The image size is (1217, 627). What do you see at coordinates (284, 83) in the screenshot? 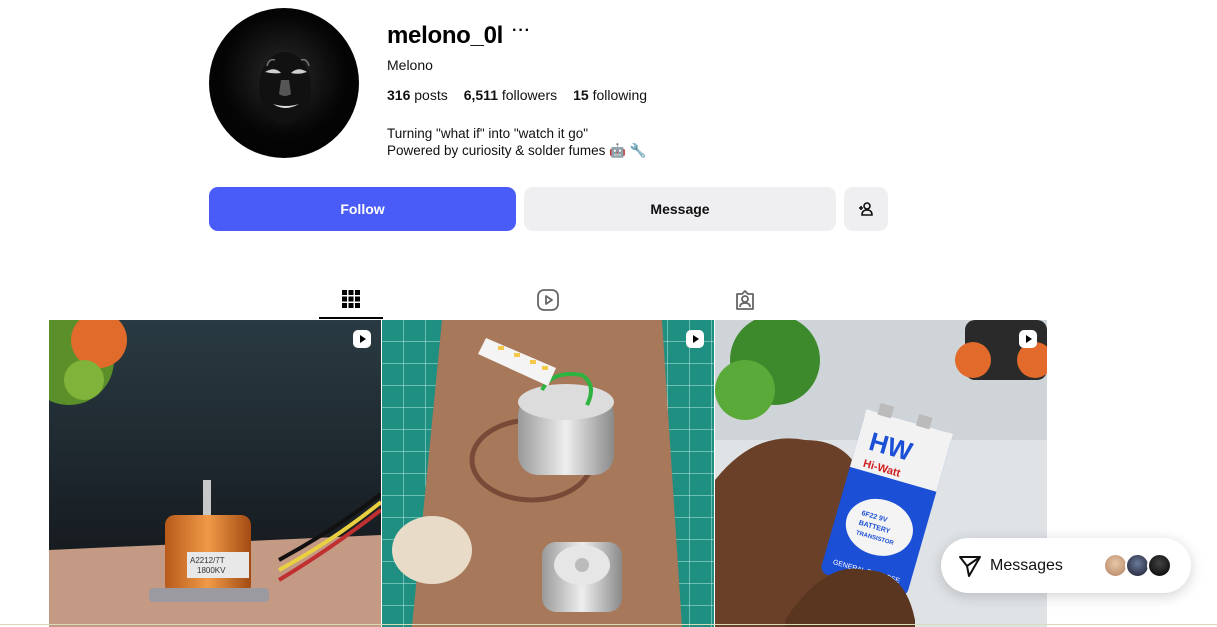
I see `profile-avatar` at bounding box center [284, 83].